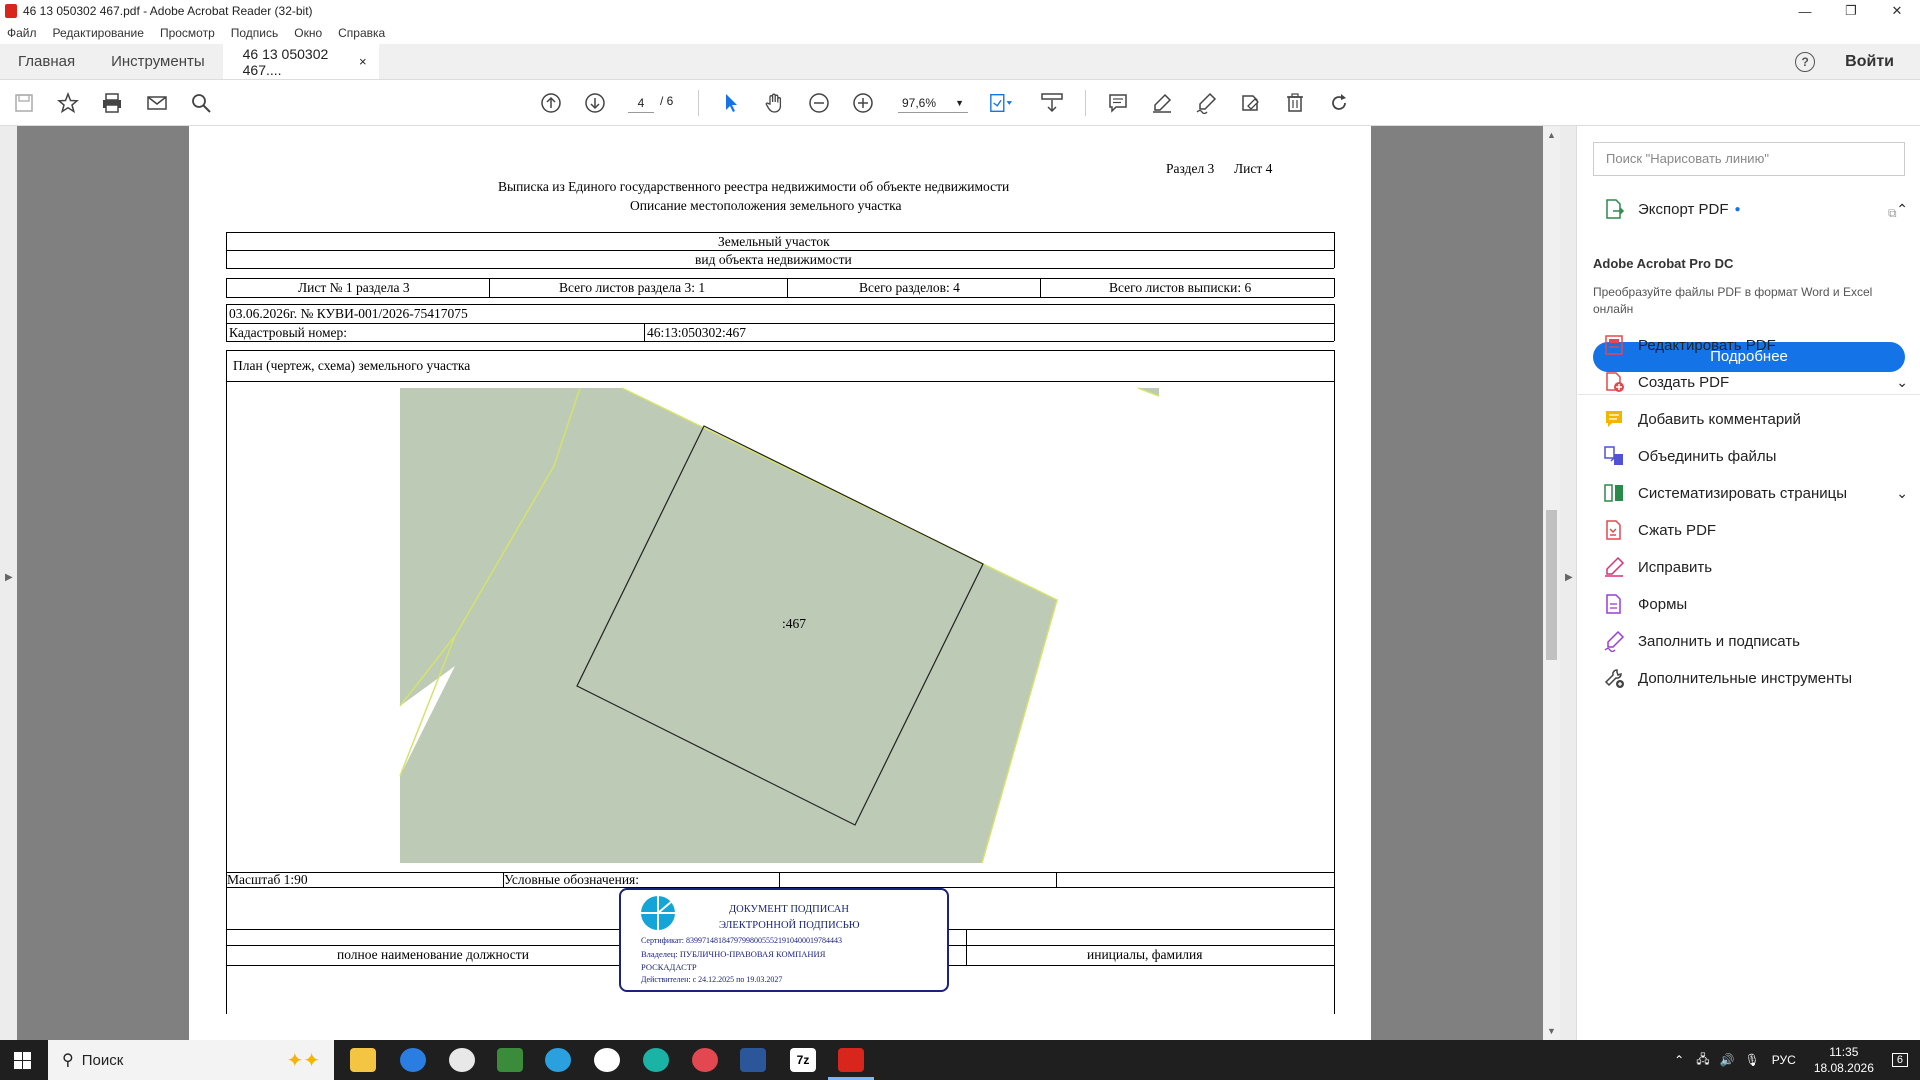  Describe the element at coordinates (558, 1060) in the screenshot. I see `telegram-icon` at that location.